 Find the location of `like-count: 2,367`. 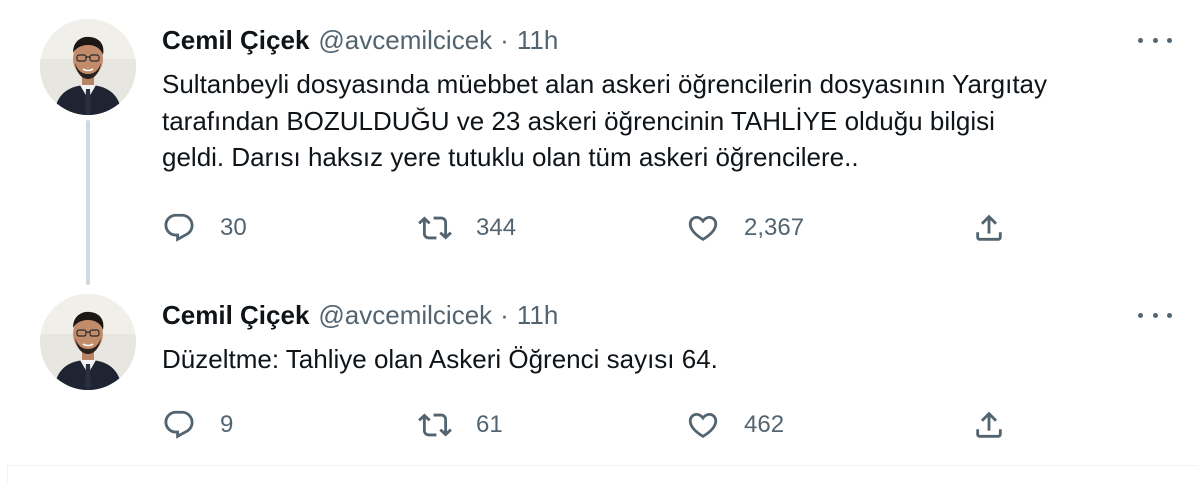

like-count: 2,367 is located at coordinates (774, 227).